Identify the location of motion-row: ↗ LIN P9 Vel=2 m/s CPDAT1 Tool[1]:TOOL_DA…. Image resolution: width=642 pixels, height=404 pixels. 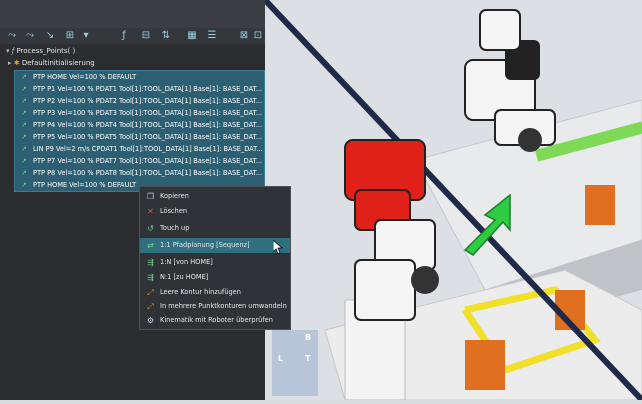
(142, 149).